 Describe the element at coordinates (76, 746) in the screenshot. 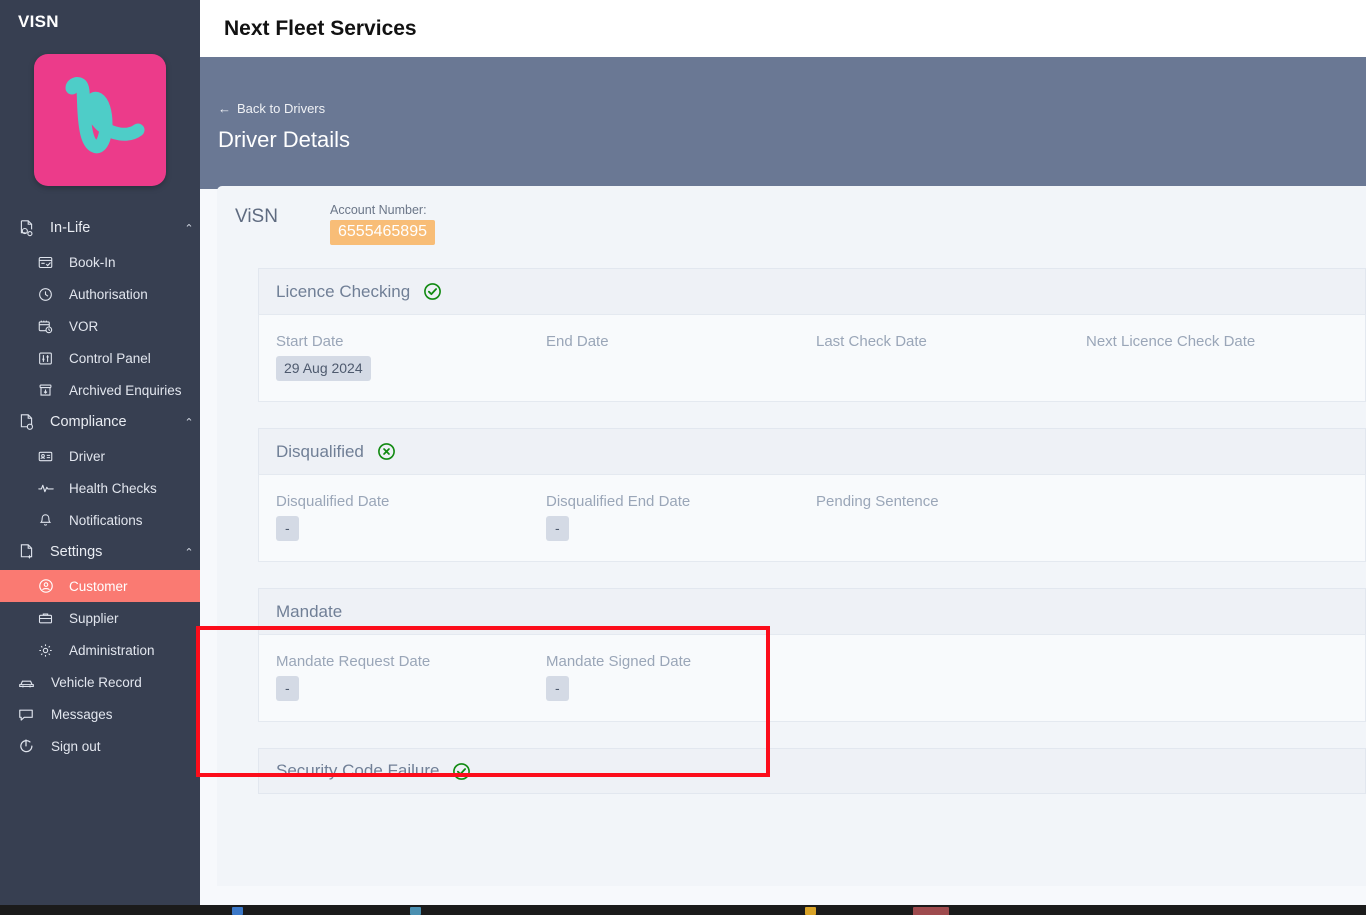

I see `sidebar-item-label: Sign out` at that location.